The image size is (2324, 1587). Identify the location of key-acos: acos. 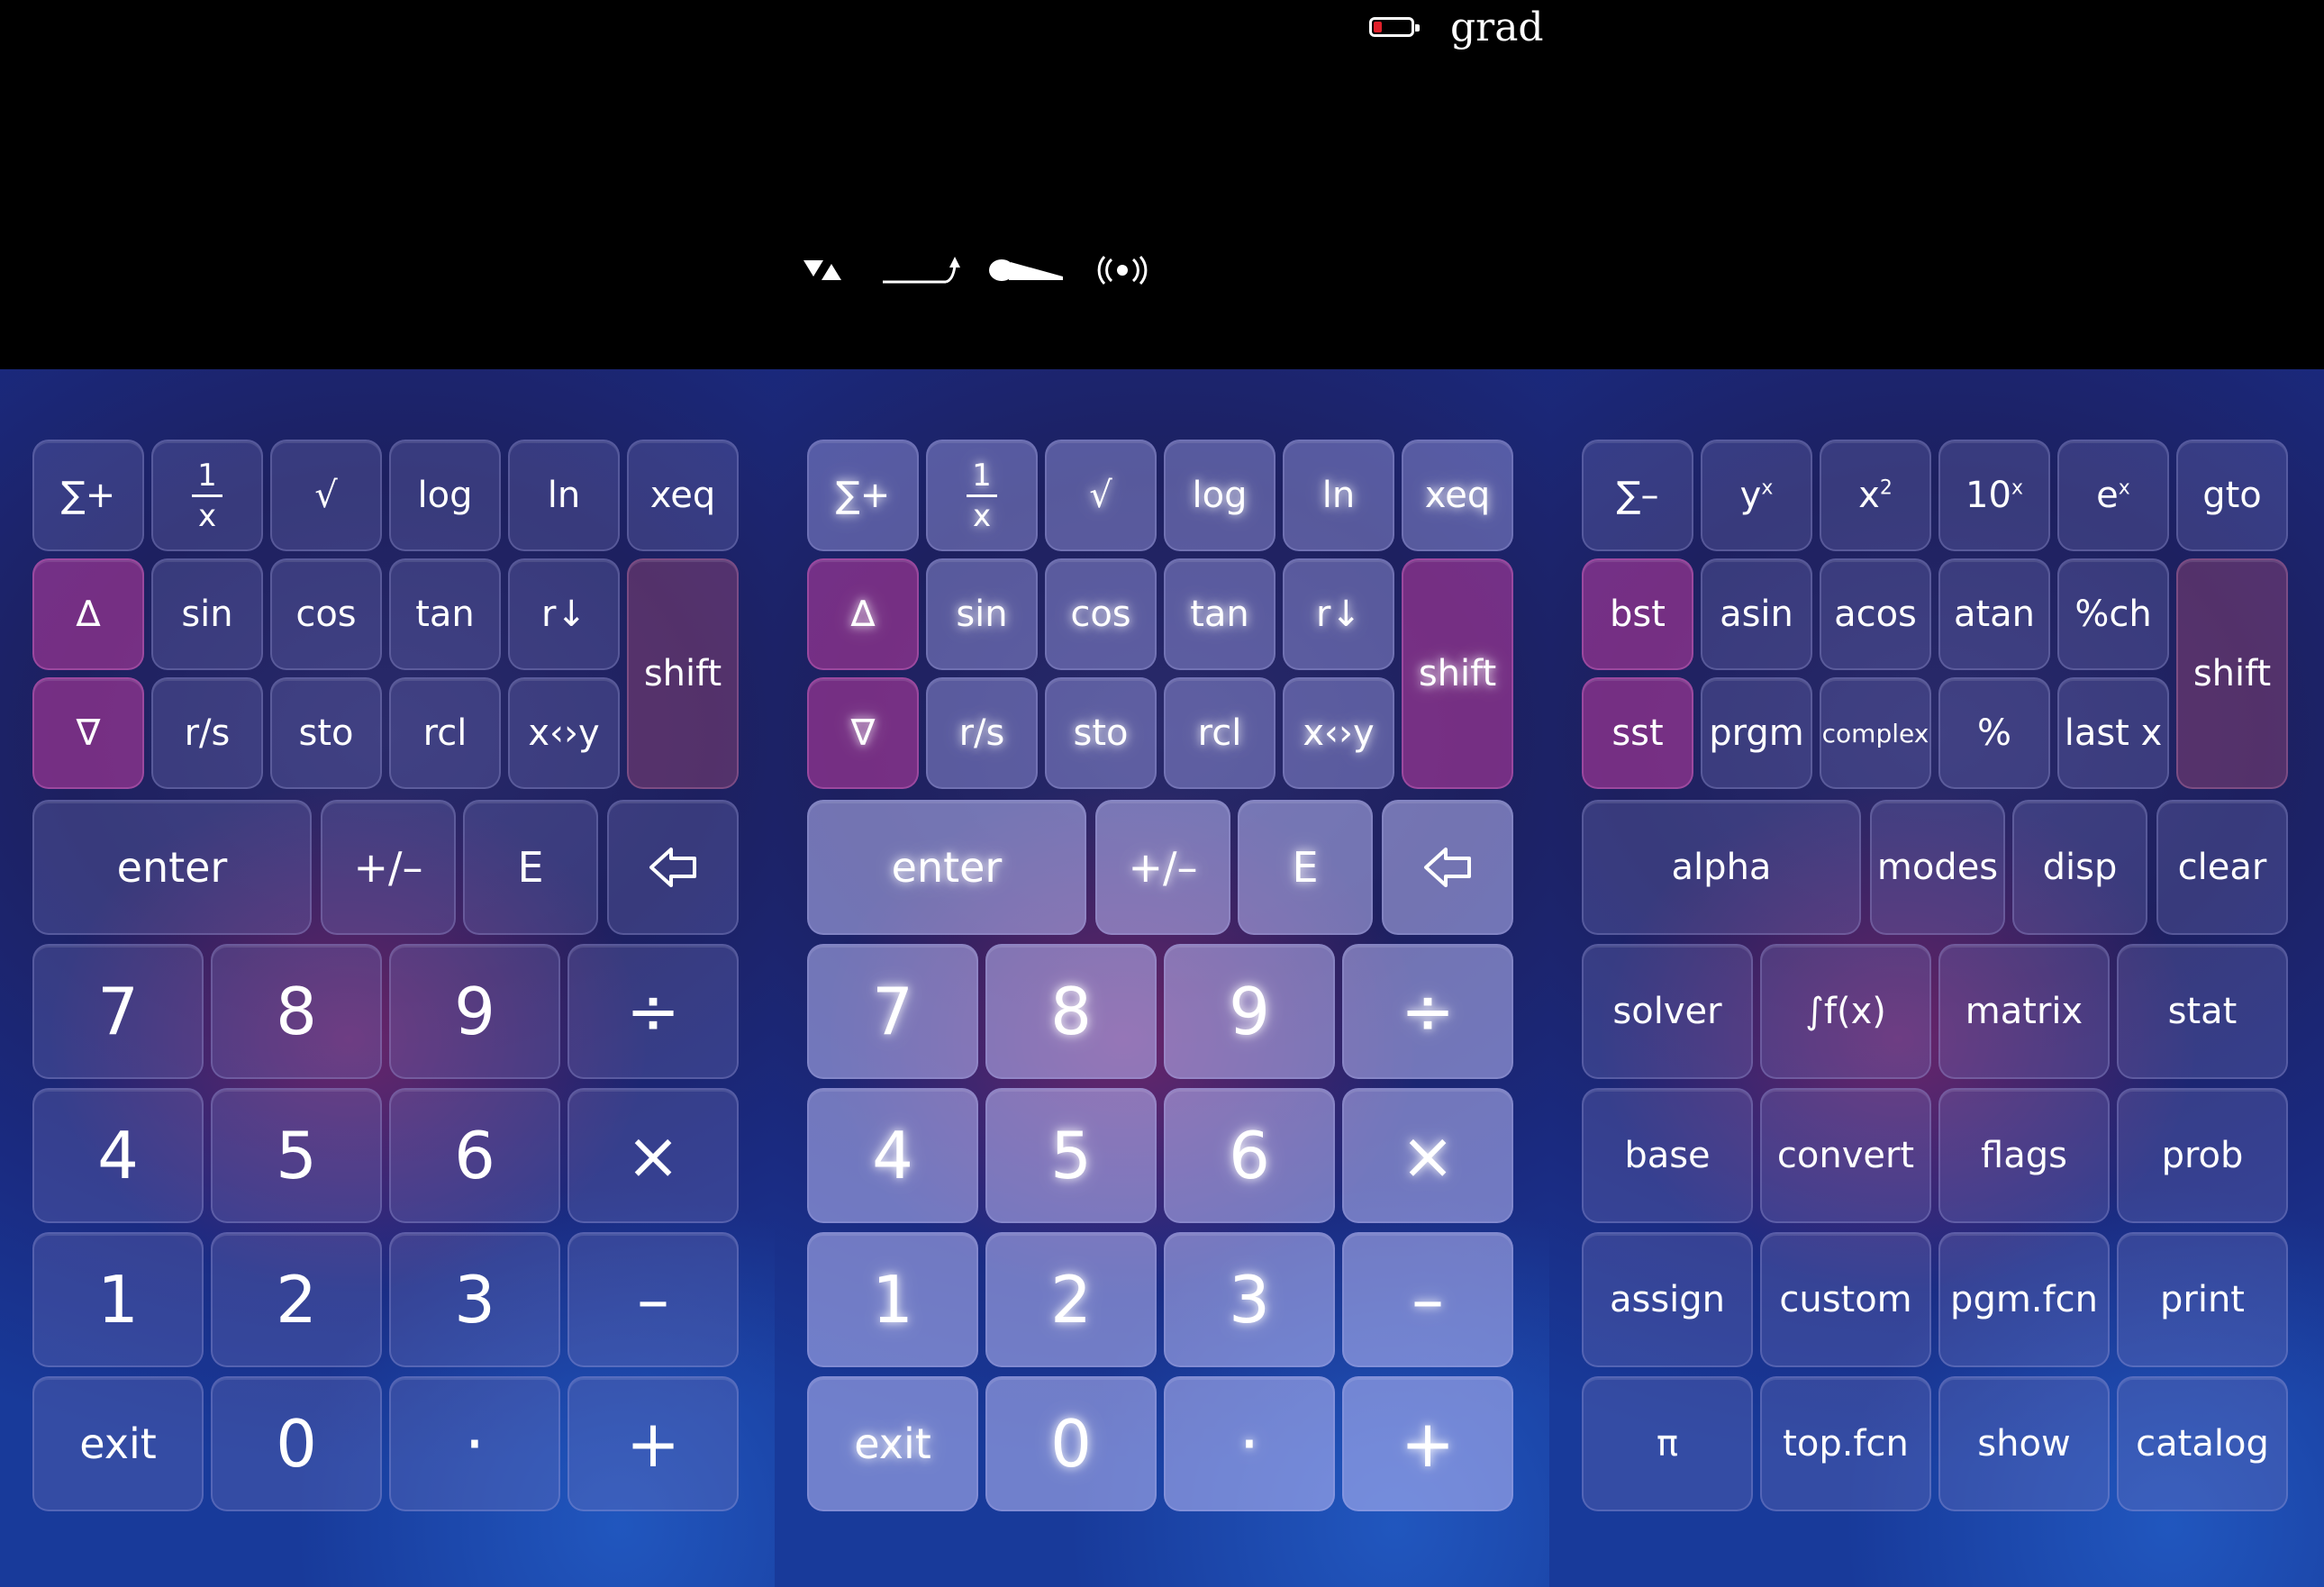
(1876, 614).